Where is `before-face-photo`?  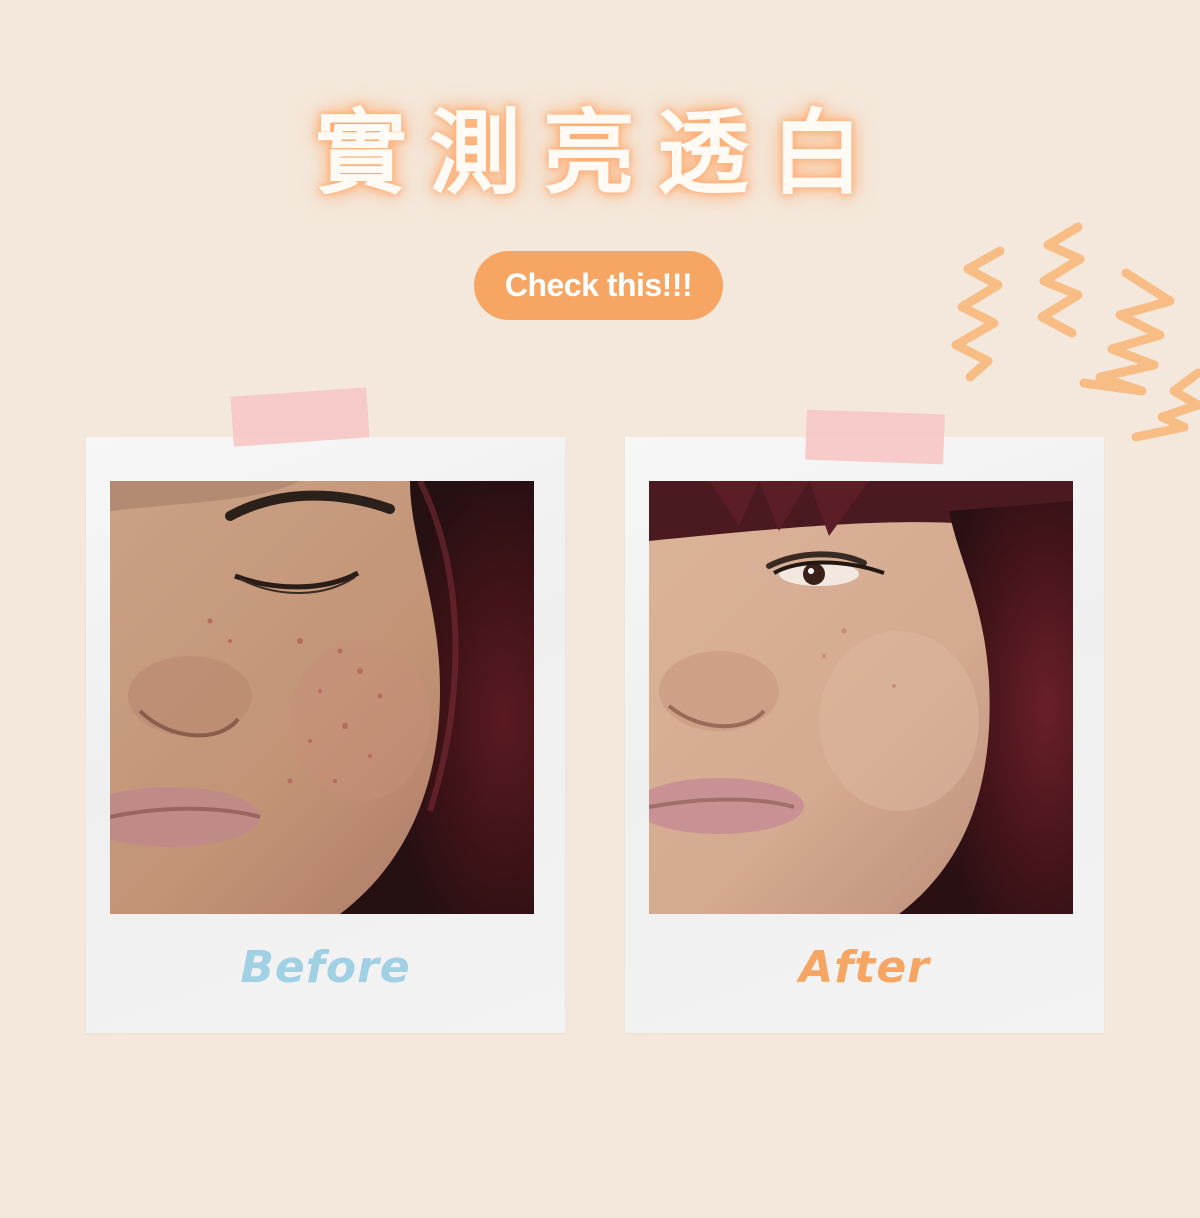
before-face-photo is located at coordinates (322, 697).